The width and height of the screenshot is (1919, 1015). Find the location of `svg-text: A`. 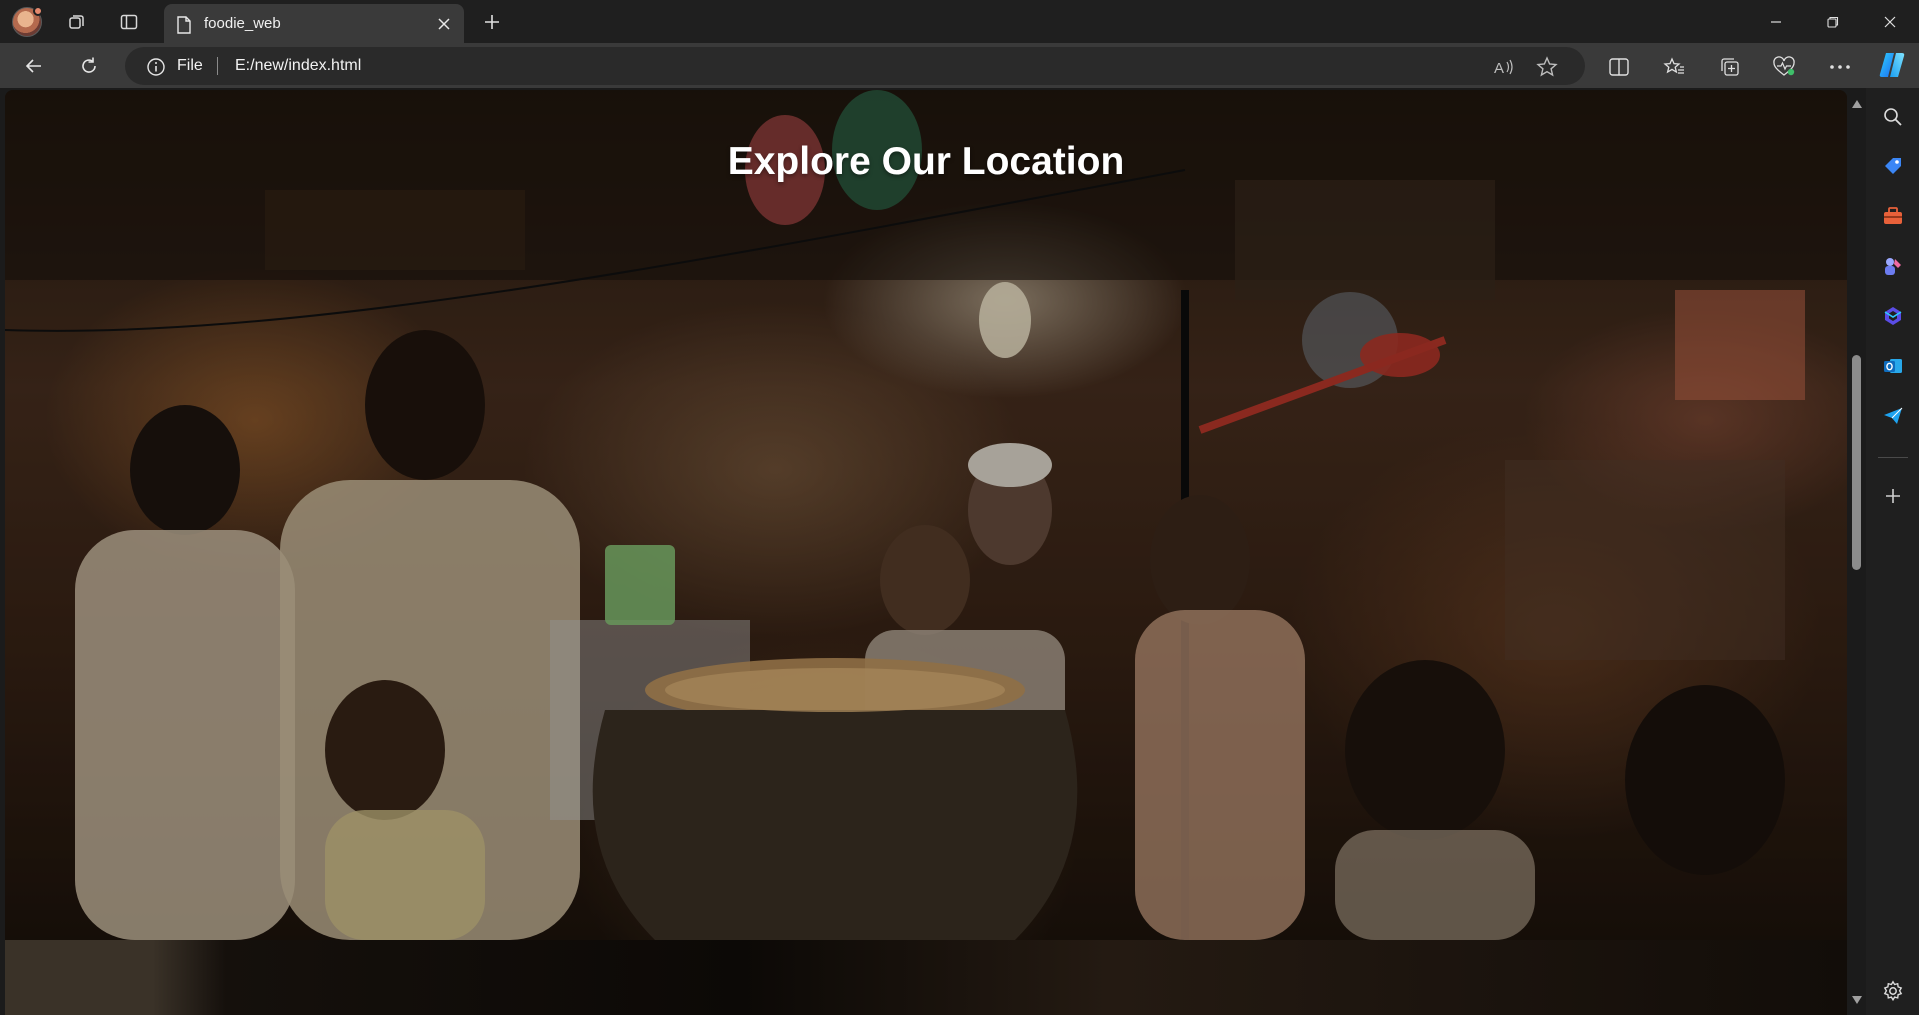

svg-text: A is located at coordinates (1499, 68).